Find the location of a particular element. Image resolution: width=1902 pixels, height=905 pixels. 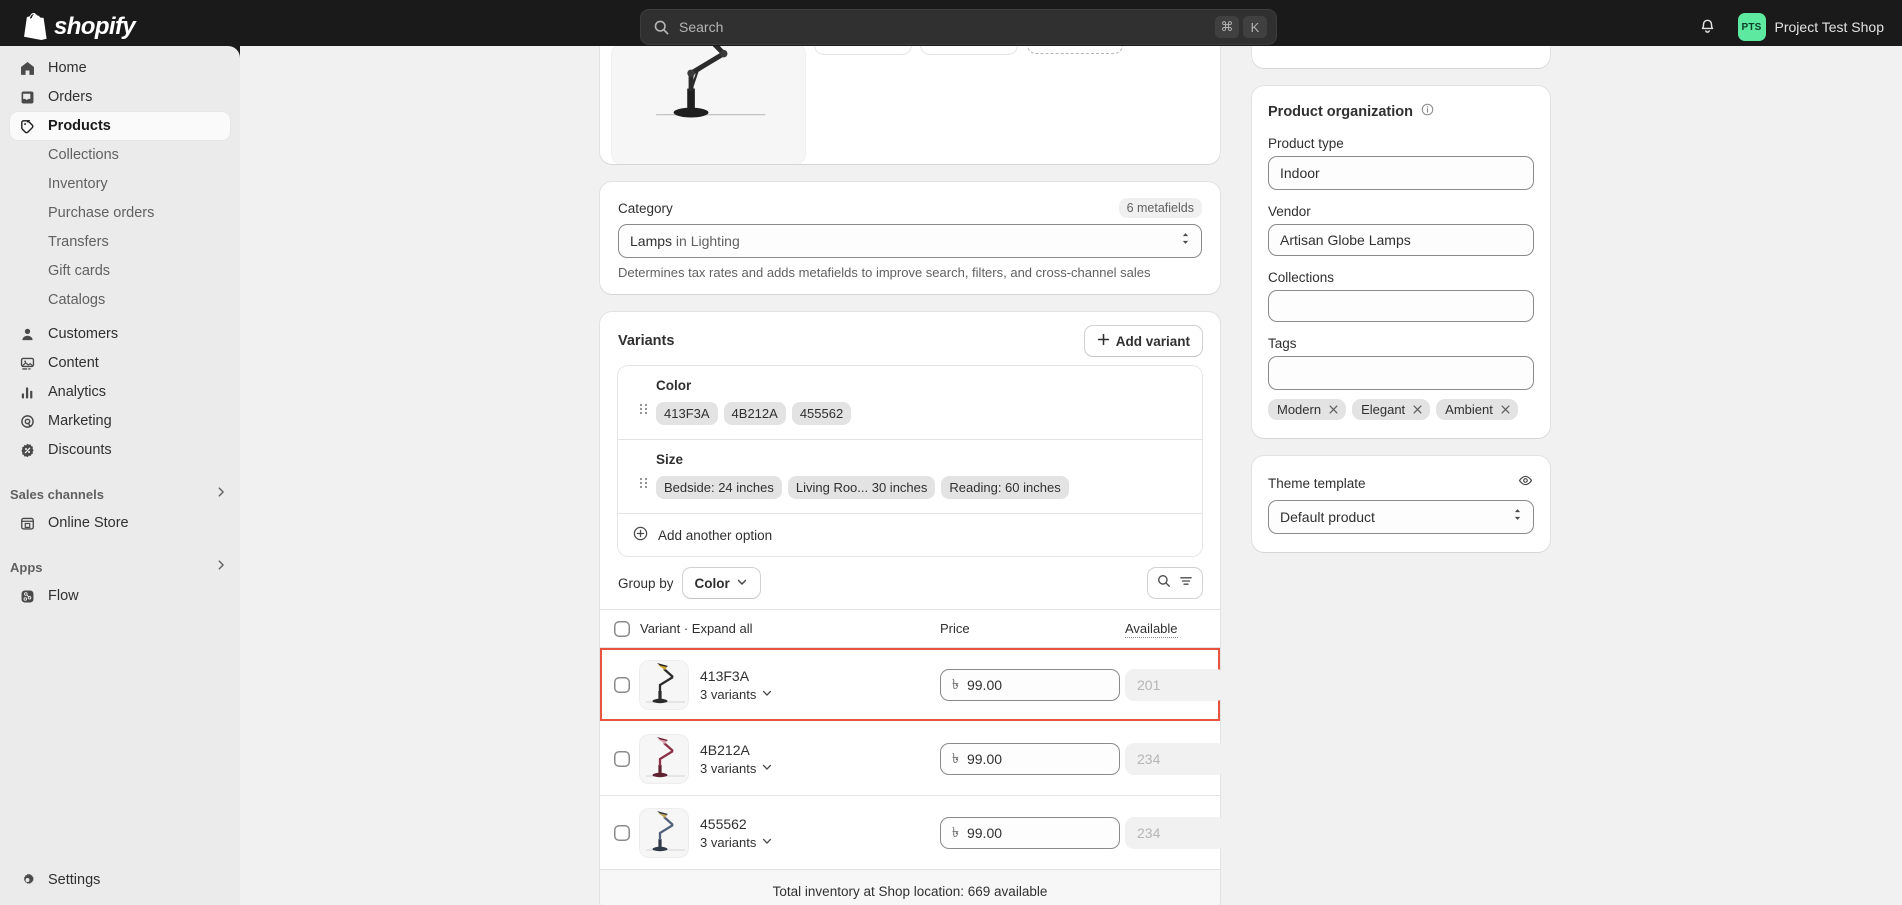

sidebar-item-discounts: Discounts is located at coordinates (120, 450).